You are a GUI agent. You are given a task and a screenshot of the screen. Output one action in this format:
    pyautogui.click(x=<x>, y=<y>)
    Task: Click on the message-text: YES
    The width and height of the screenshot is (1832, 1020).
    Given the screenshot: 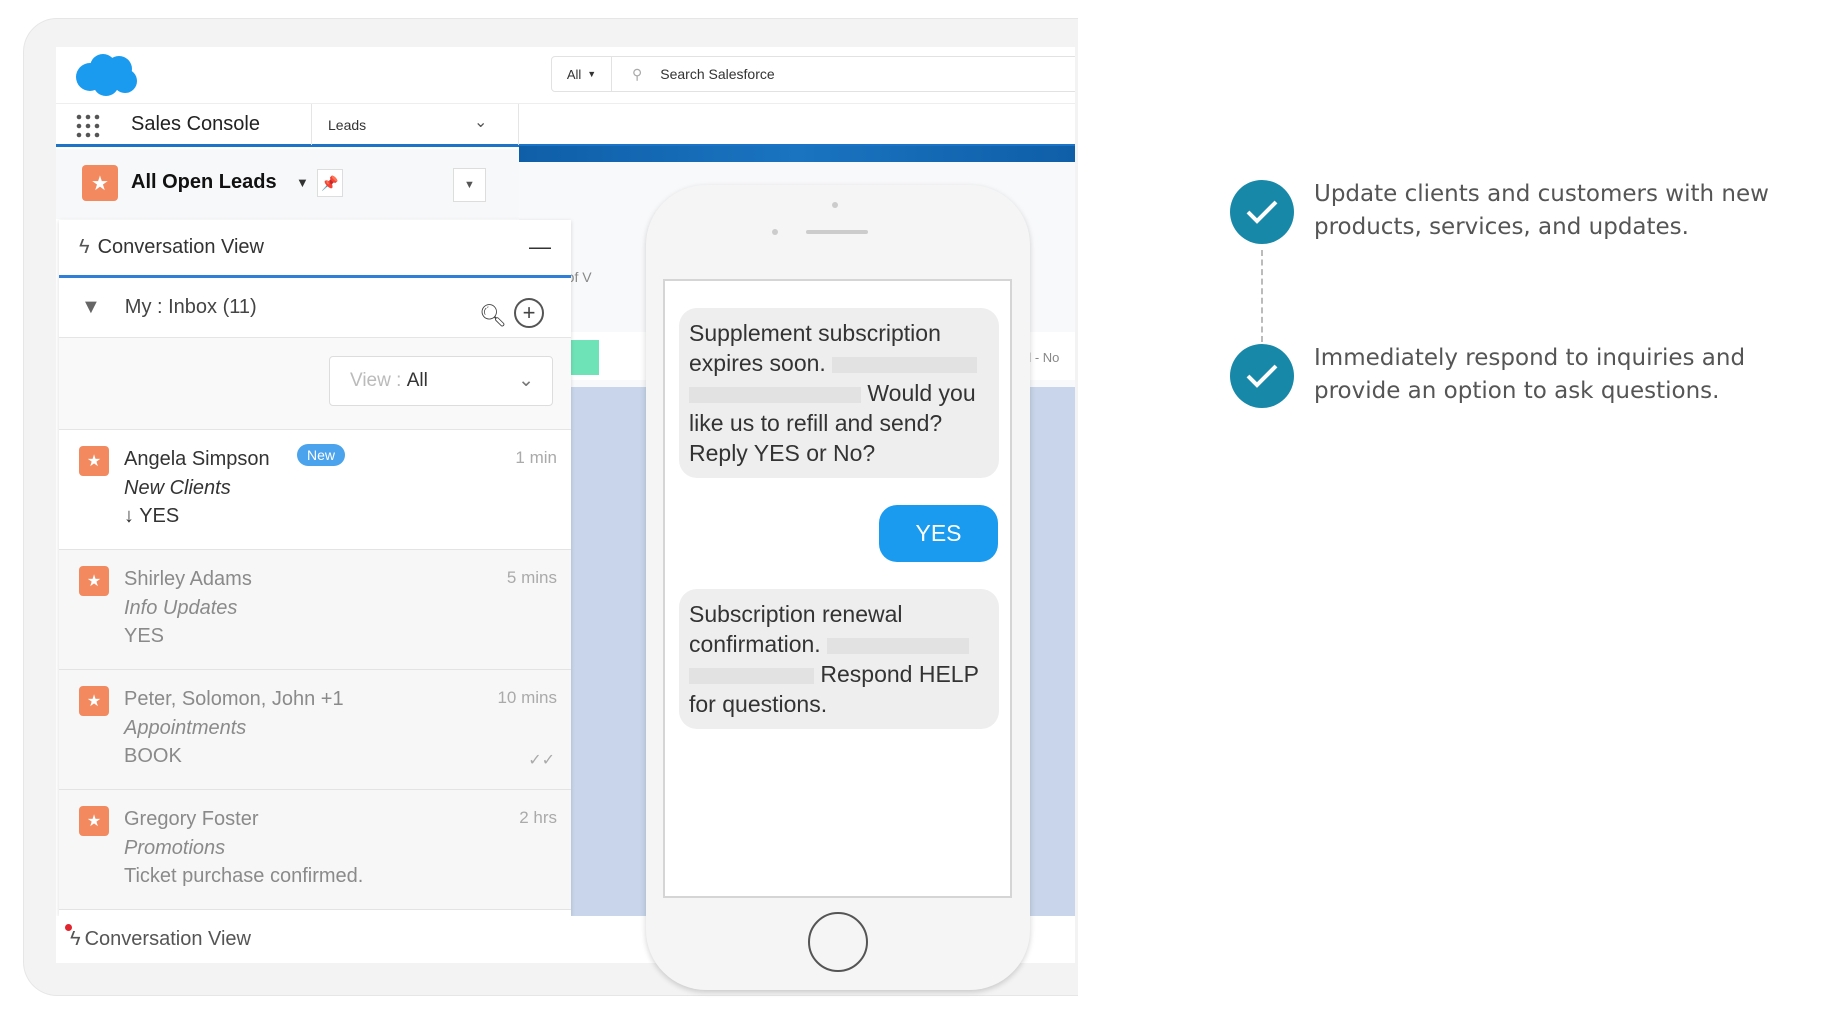 What is the action you would take?
    pyautogui.click(x=159, y=516)
    